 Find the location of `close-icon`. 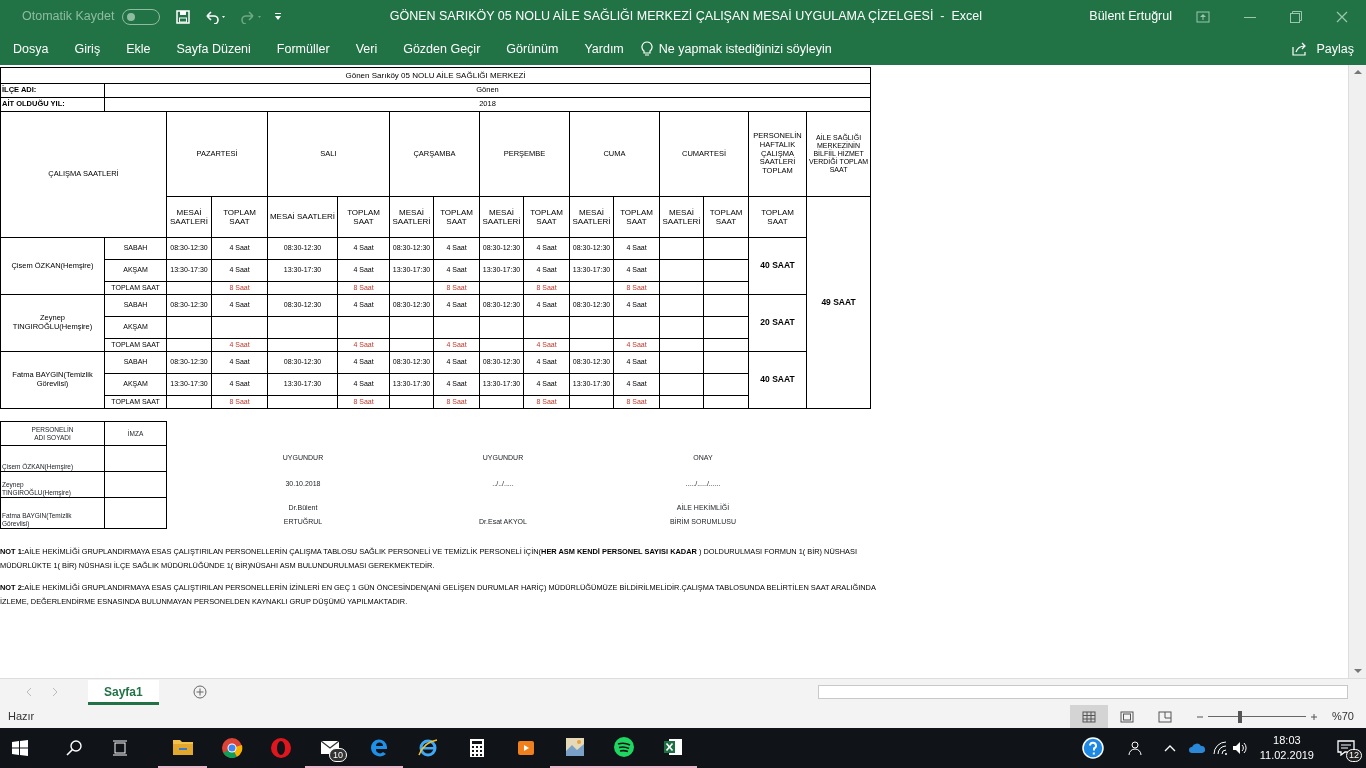

close-icon is located at coordinates (1342, 16).